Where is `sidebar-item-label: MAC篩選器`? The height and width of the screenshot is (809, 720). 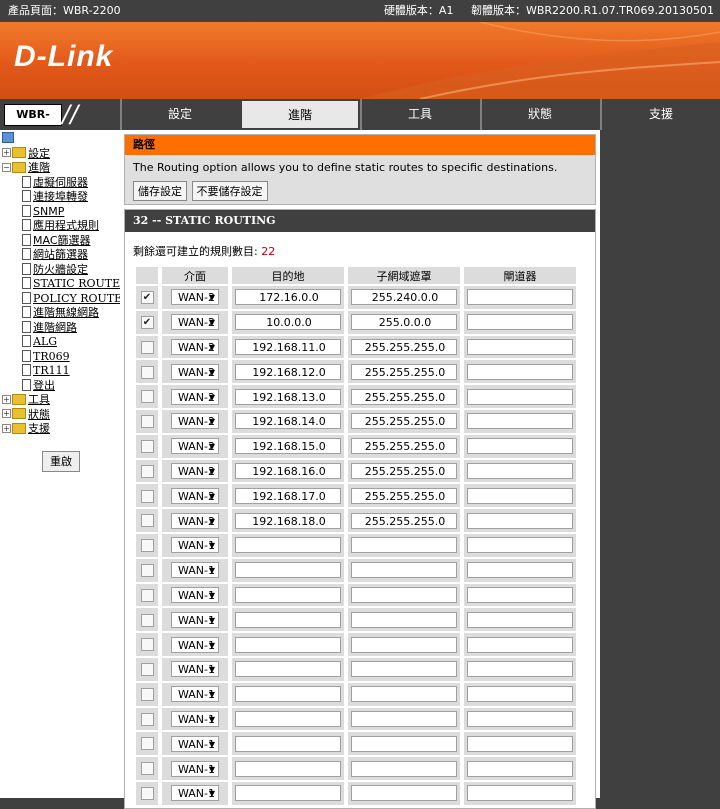 sidebar-item-label: MAC篩選器 is located at coordinates (62, 240).